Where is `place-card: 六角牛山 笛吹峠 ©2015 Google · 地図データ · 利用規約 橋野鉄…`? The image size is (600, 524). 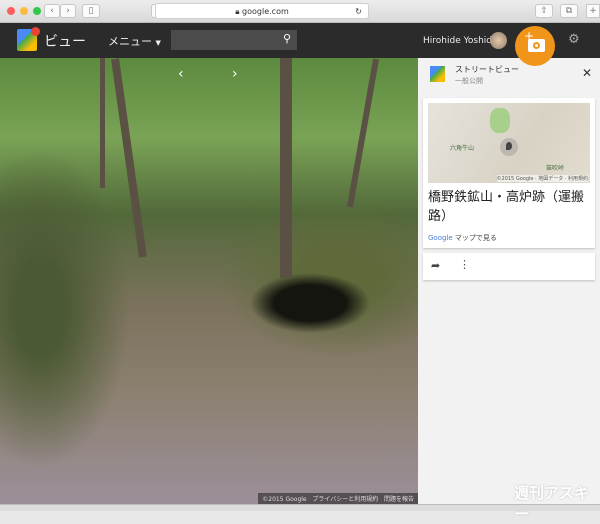 place-card: 六角牛山 笛吹峠 ©2015 Google · 地図データ · 利用規約 橋野鉄… is located at coordinates (509, 173).